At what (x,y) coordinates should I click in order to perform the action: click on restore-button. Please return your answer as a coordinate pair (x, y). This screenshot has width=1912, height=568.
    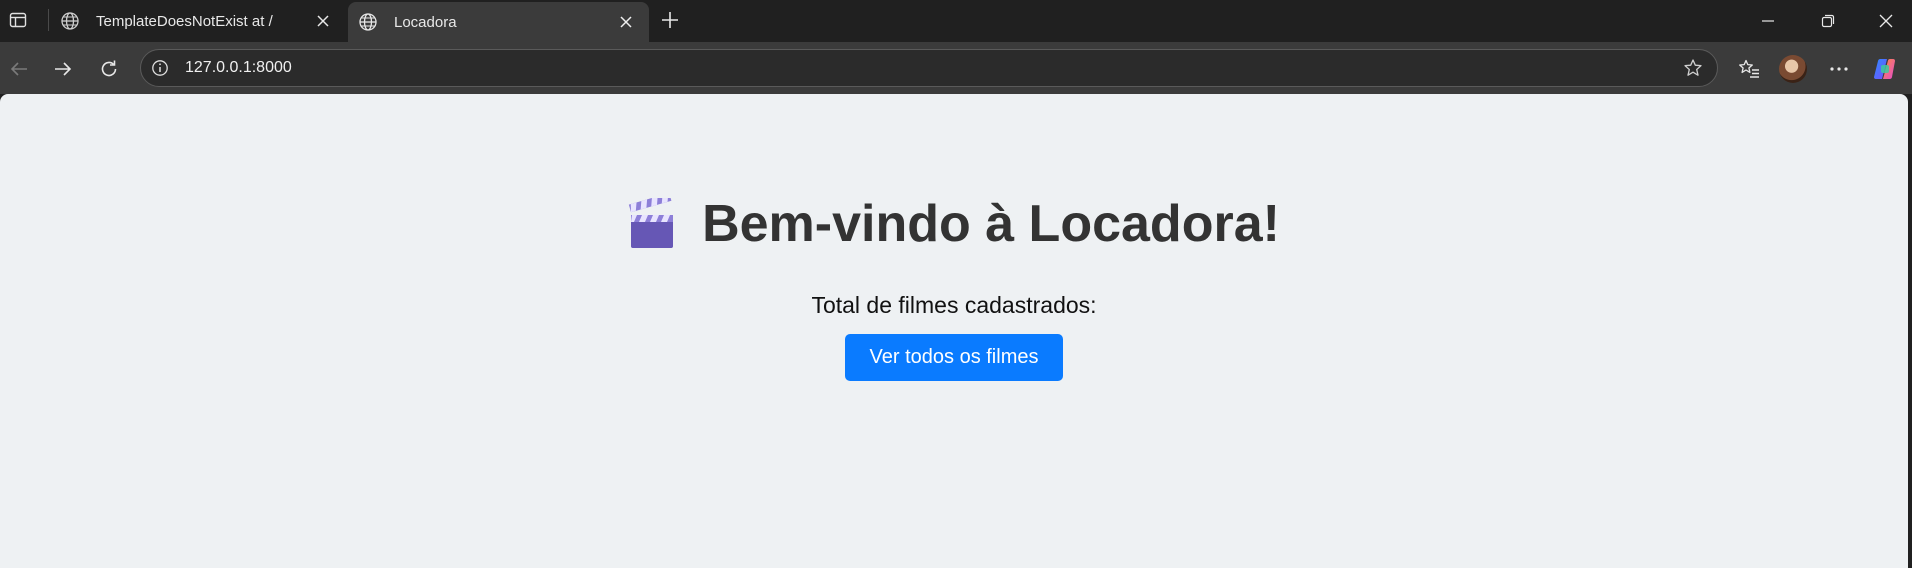
    Looking at the image, I should click on (1828, 21).